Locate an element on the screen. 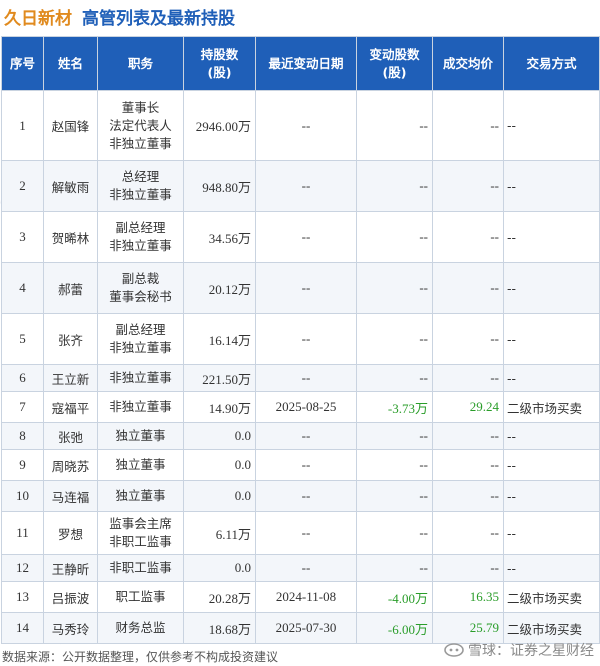 This screenshot has height=666, width=600. table-row: 2 解敏雨 总经理 非独立董事 948.80万 -- -- -- -- is located at coordinates (300, 186).